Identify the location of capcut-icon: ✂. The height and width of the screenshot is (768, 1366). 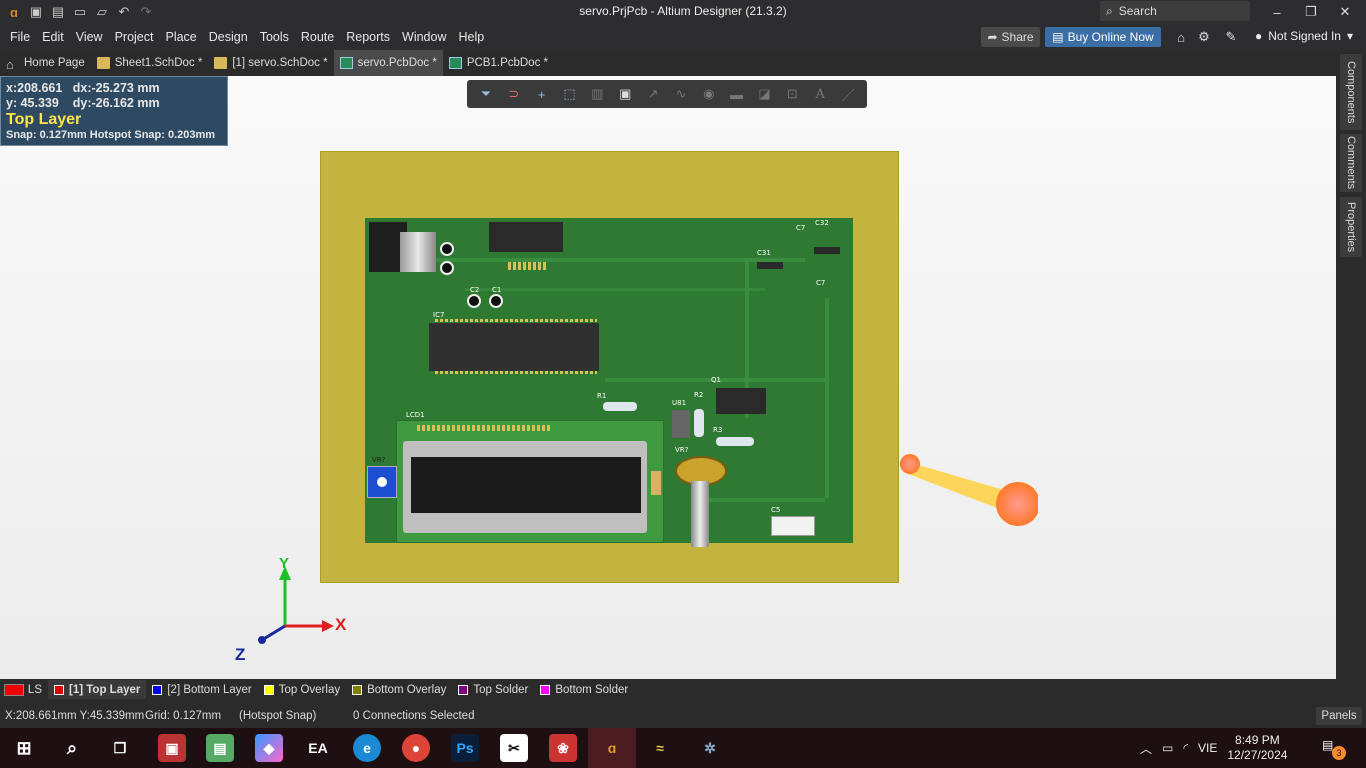
(514, 748).